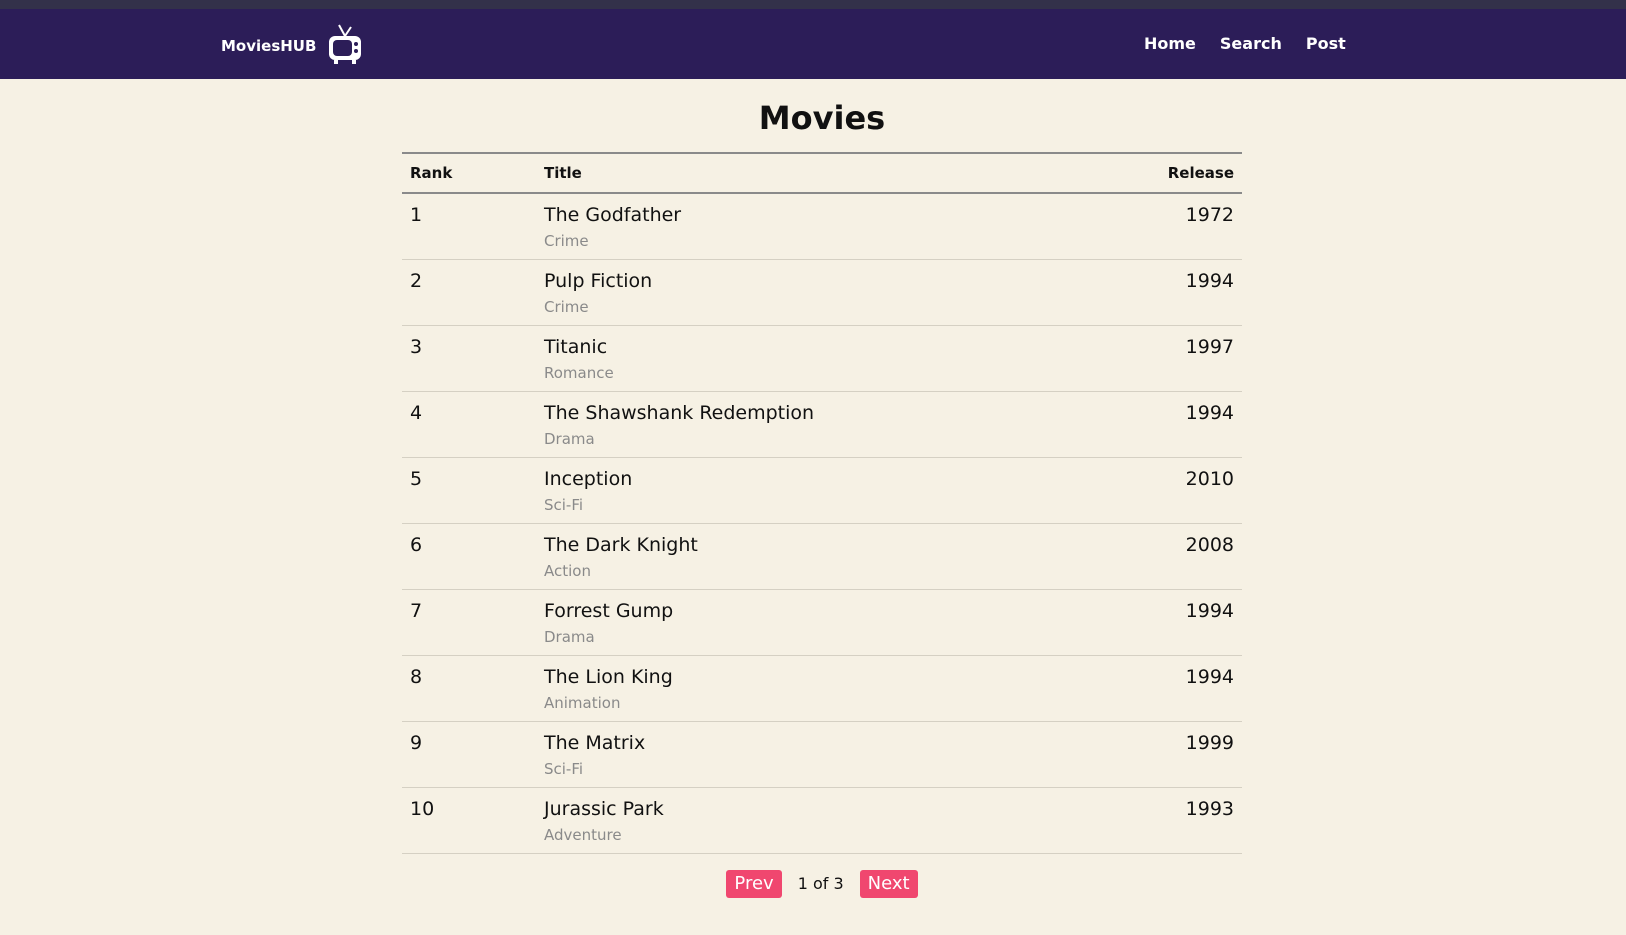 Image resolution: width=1626 pixels, height=935 pixels. I want to click on column-header-release: Release, so click(1200, 173).